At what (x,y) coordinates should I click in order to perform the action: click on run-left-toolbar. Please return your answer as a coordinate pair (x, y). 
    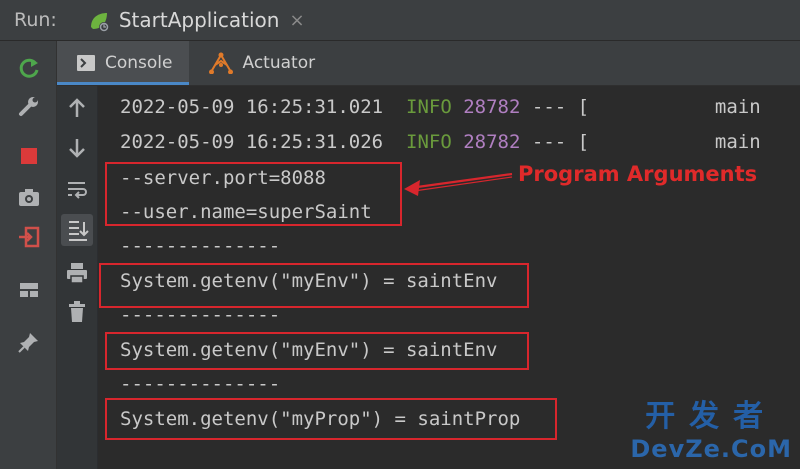
    Looking at the image, I should click on (28, 255).